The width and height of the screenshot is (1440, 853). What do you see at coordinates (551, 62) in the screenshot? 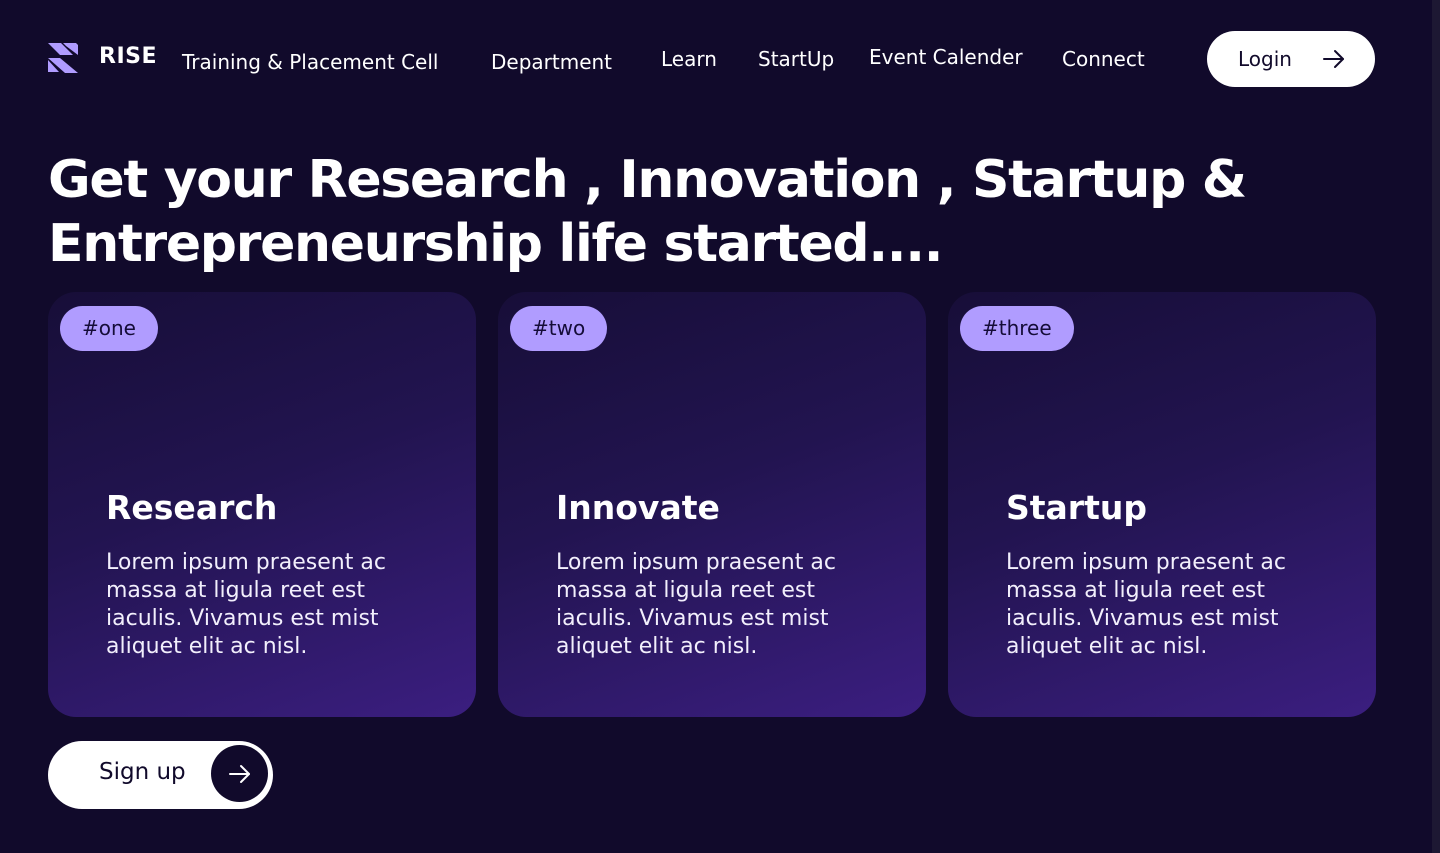
I see `nav-link-department: Department` at bounding box center [551, 62].